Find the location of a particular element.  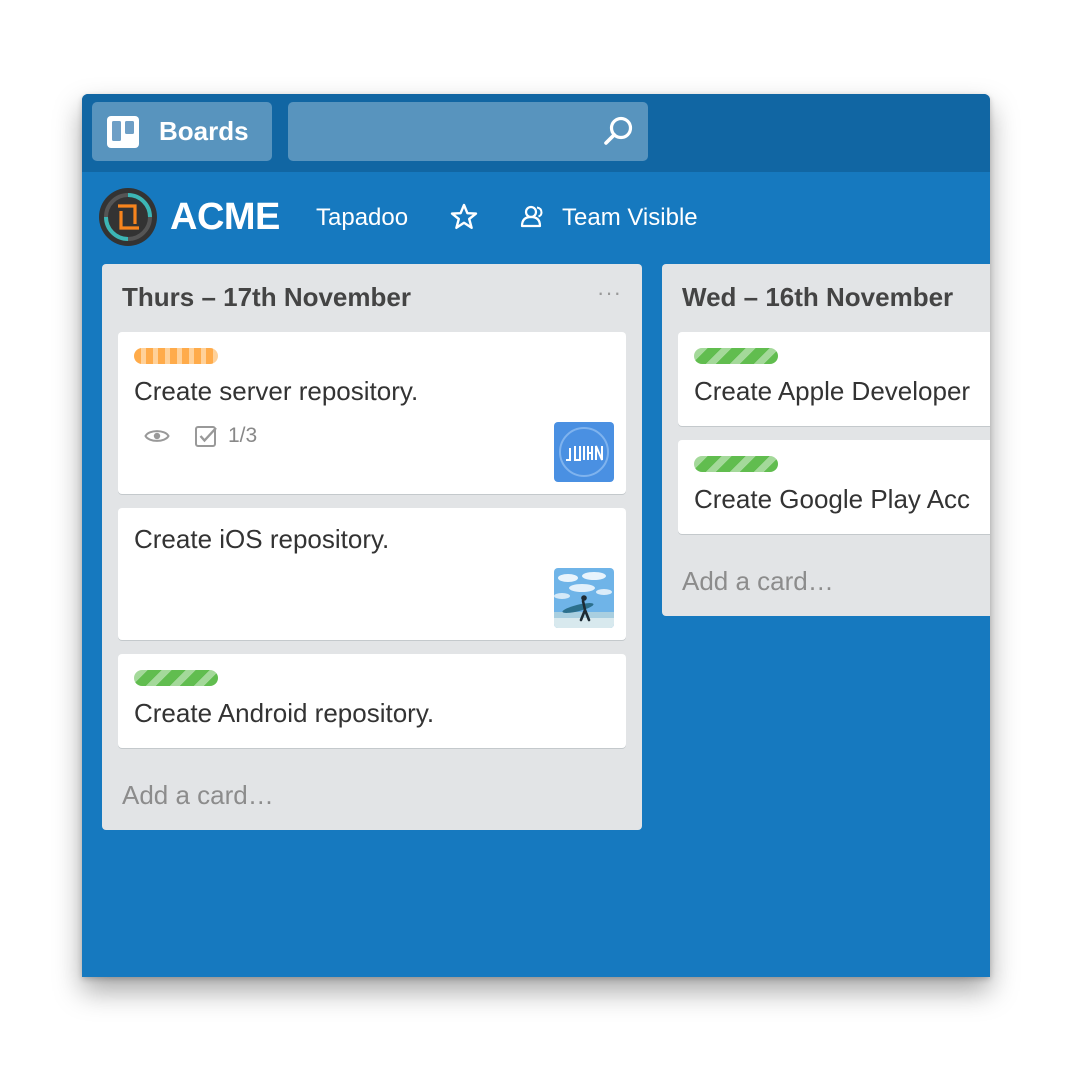

team-visibility-icon is located at coordinates (531, 216).